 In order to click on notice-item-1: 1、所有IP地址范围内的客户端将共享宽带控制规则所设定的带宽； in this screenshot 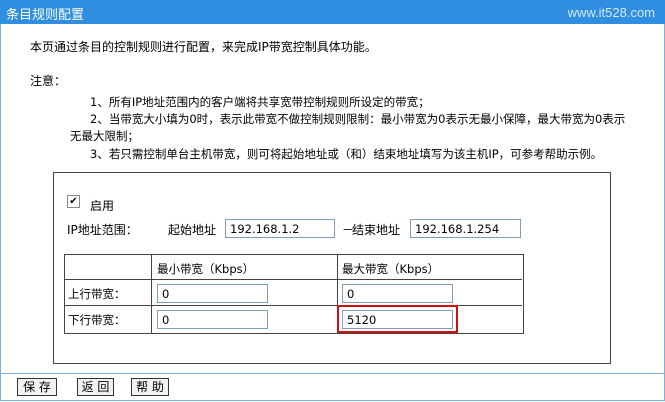, I will do `click(260, 102)`.